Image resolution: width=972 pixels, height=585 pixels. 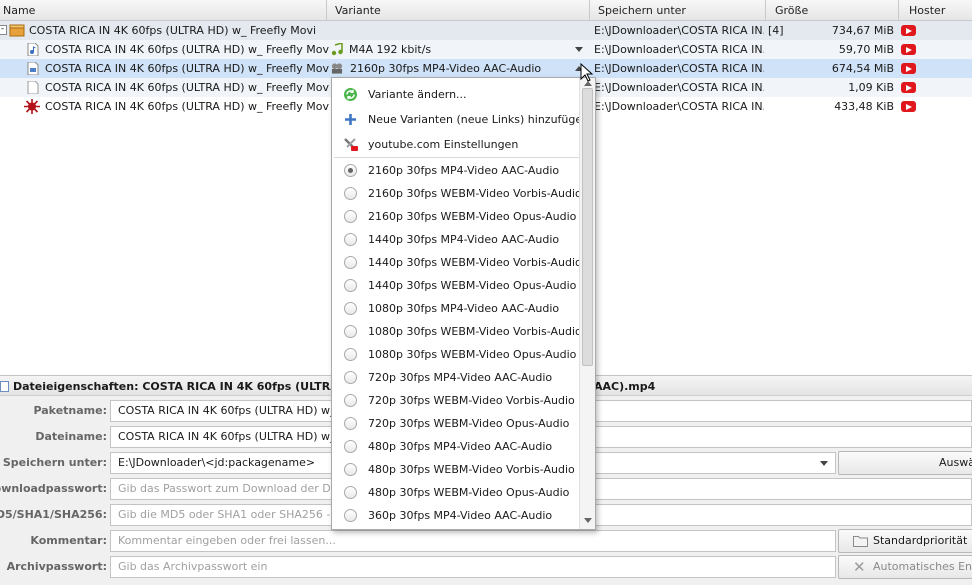 What do you see at coordinates (471, 400) in the screenshot?
I see `variant-option-label: 720p 30fps WEBM-Video Vorbis-Audio` at bounding box center [471, 400].